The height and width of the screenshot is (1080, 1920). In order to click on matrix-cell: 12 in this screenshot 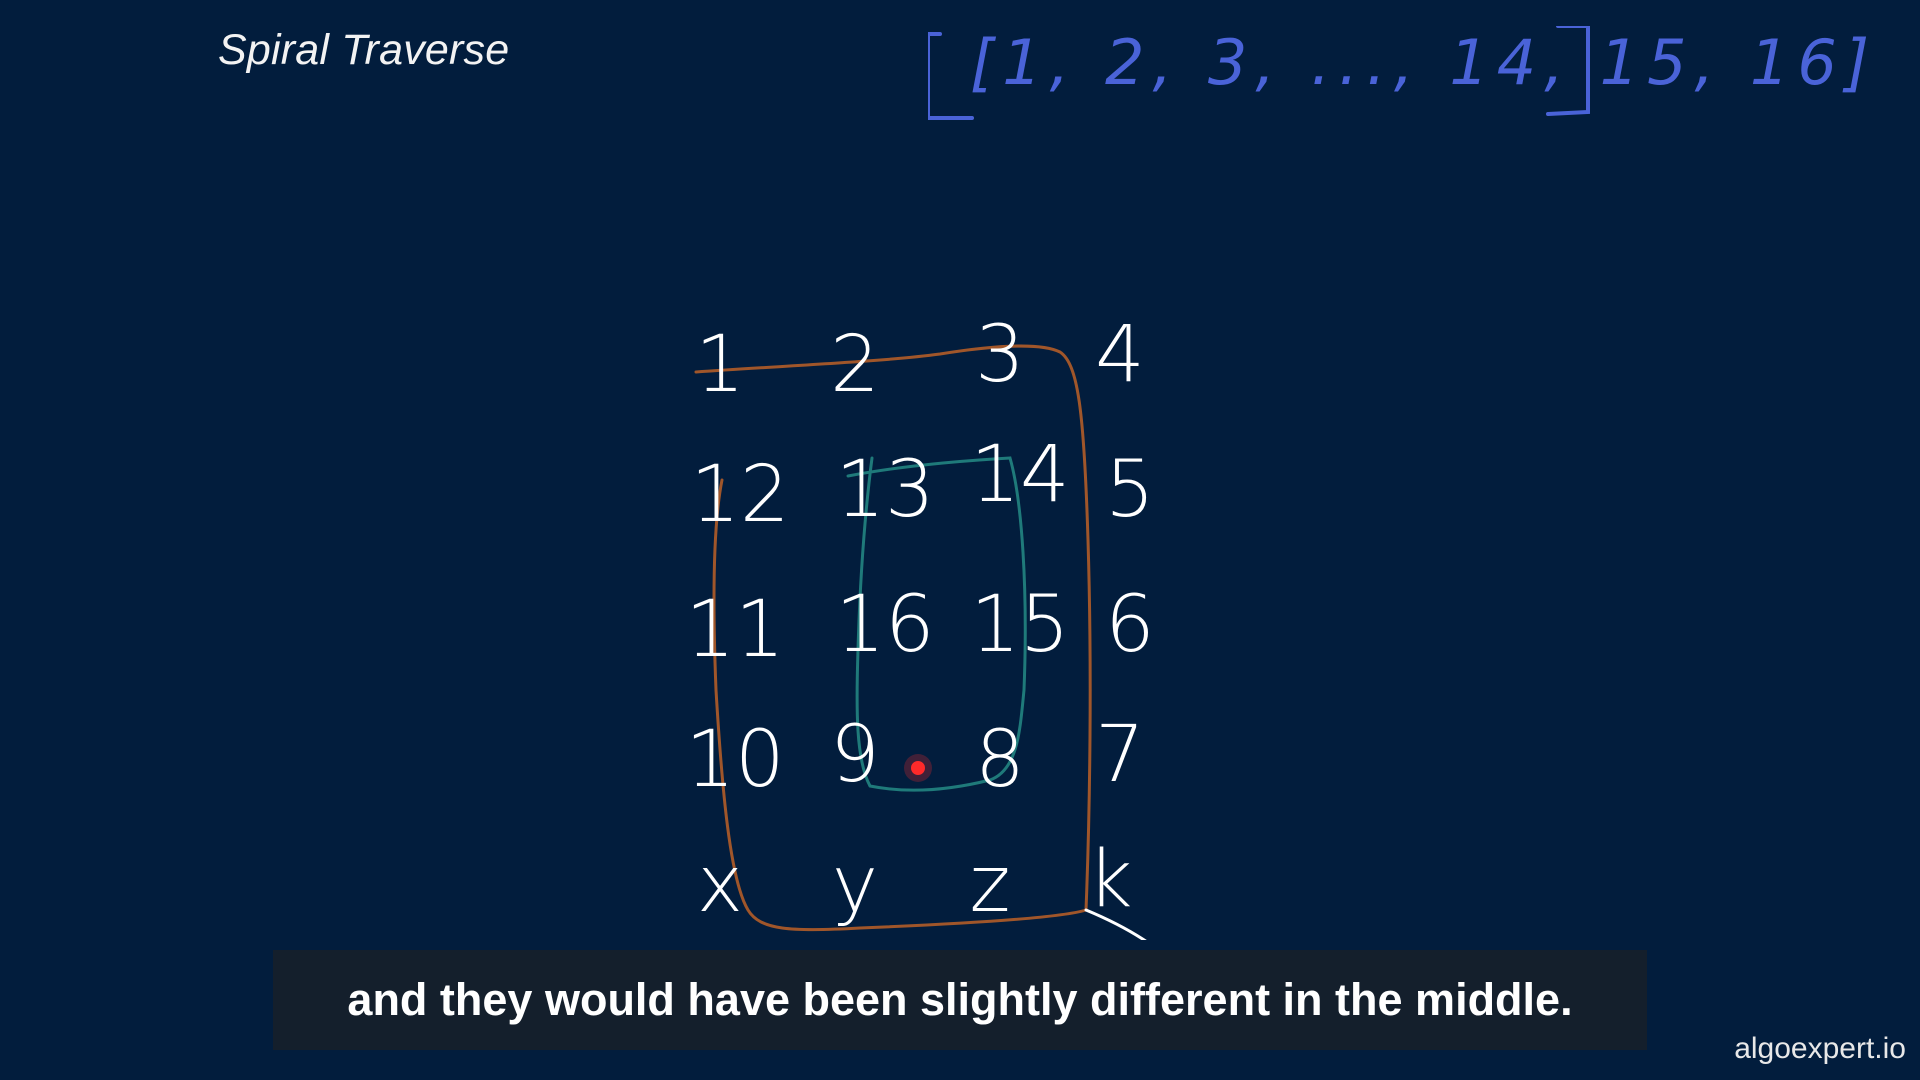, I will do `click(740, 495)`.